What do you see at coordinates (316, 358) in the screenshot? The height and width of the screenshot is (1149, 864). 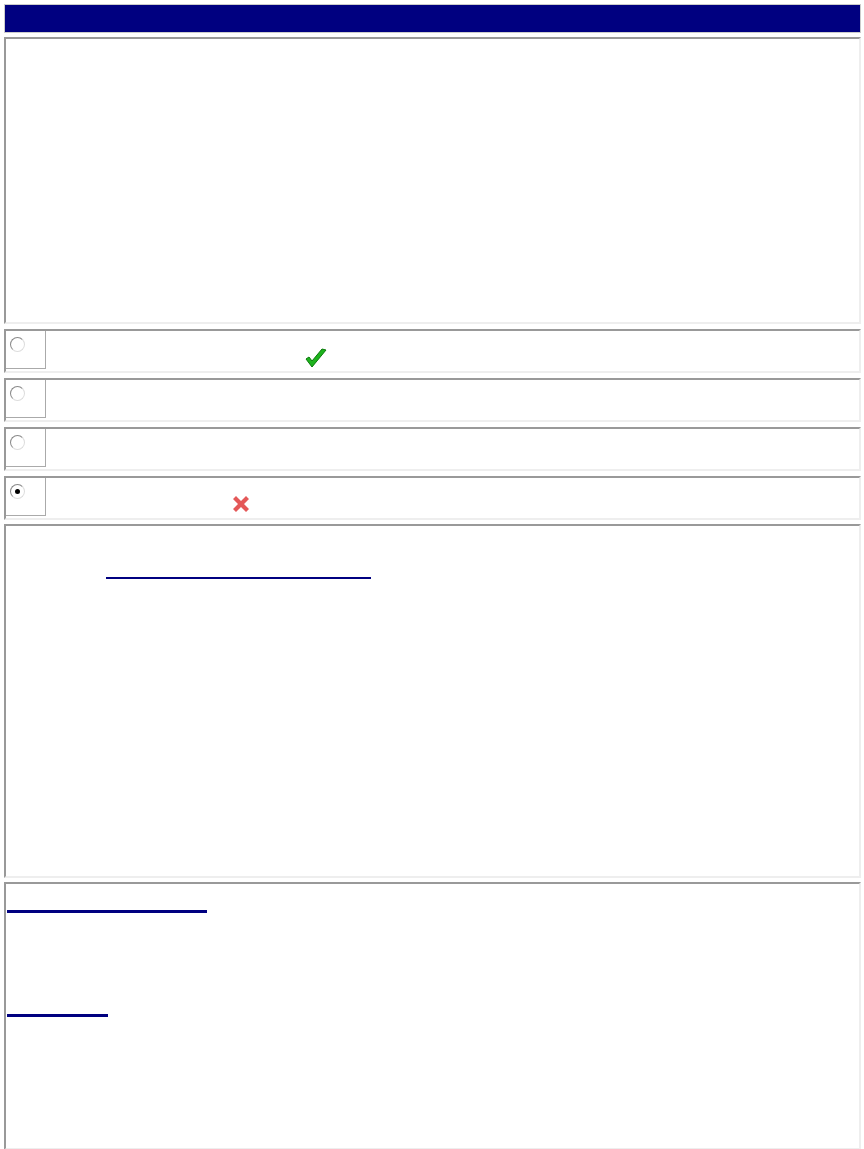 I see `checkmark-icon` at bounding box center [316, 358].